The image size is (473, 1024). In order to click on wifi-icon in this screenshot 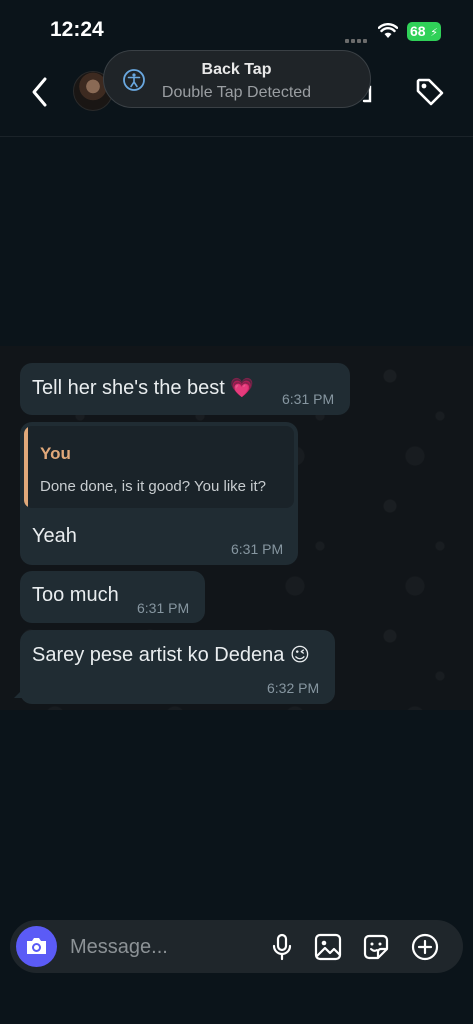, I will do `click(388, 30)`.